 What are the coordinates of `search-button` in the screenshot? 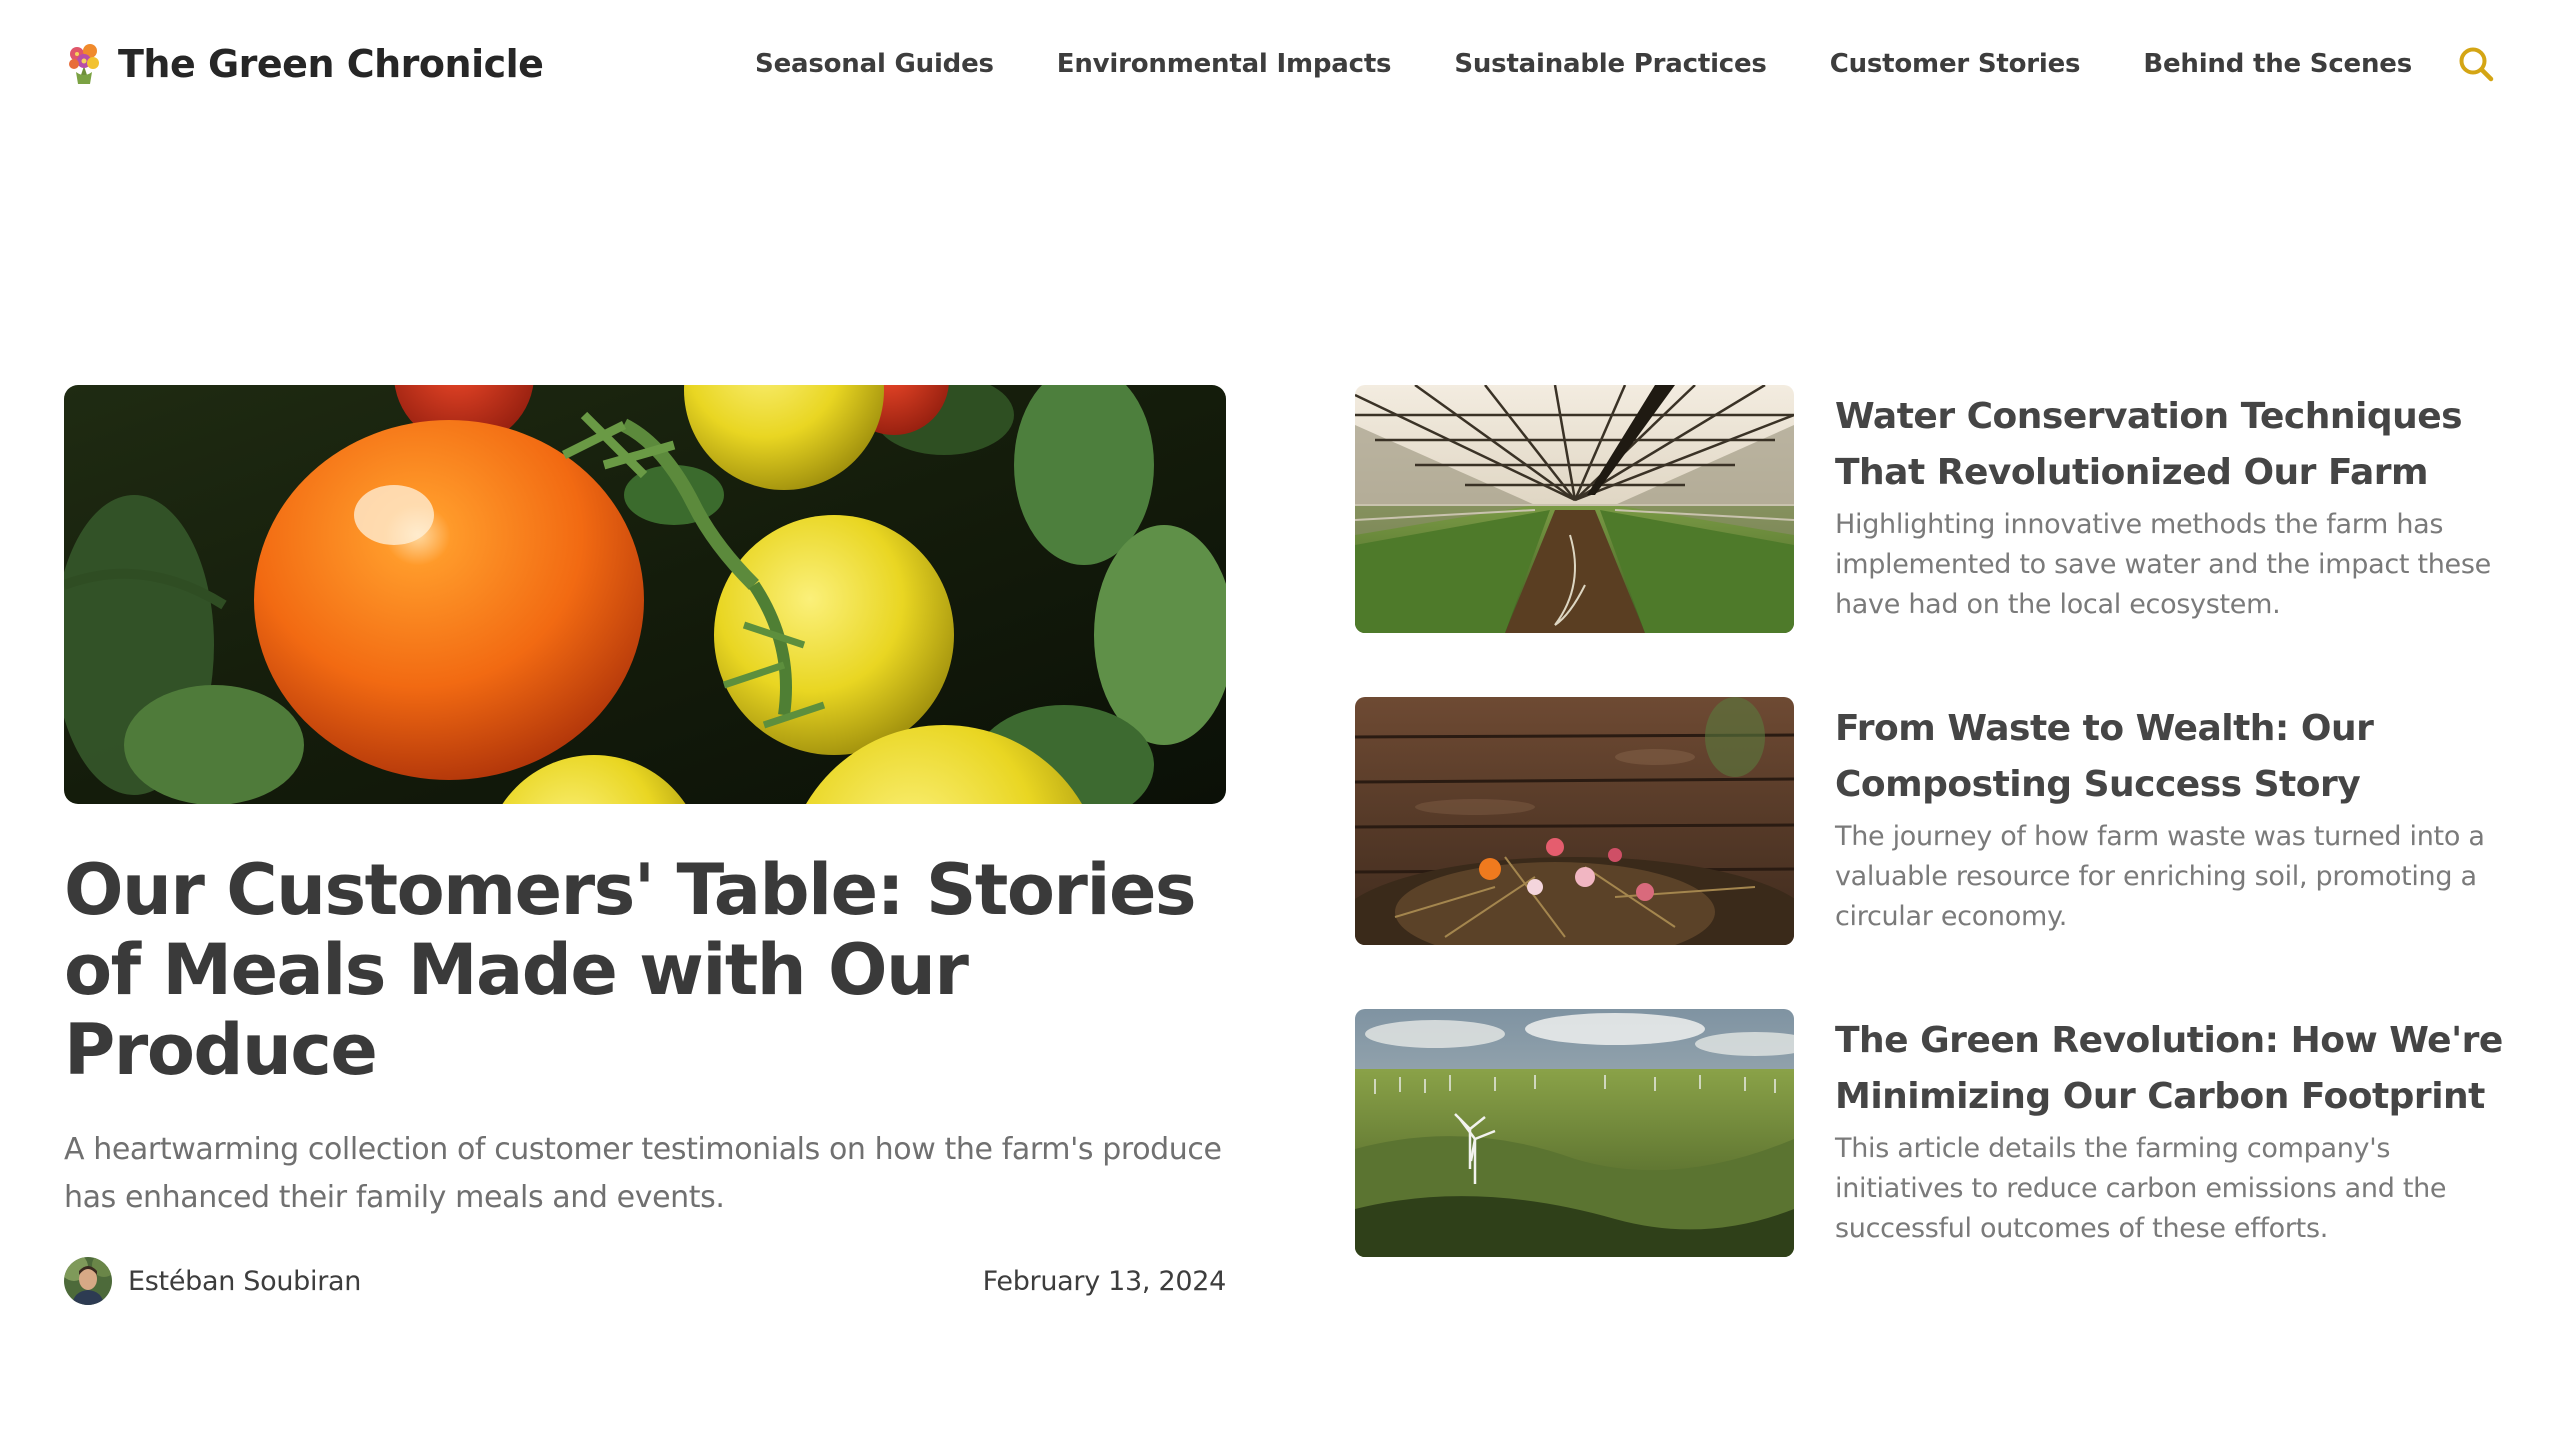 It's located at (2476, 64).